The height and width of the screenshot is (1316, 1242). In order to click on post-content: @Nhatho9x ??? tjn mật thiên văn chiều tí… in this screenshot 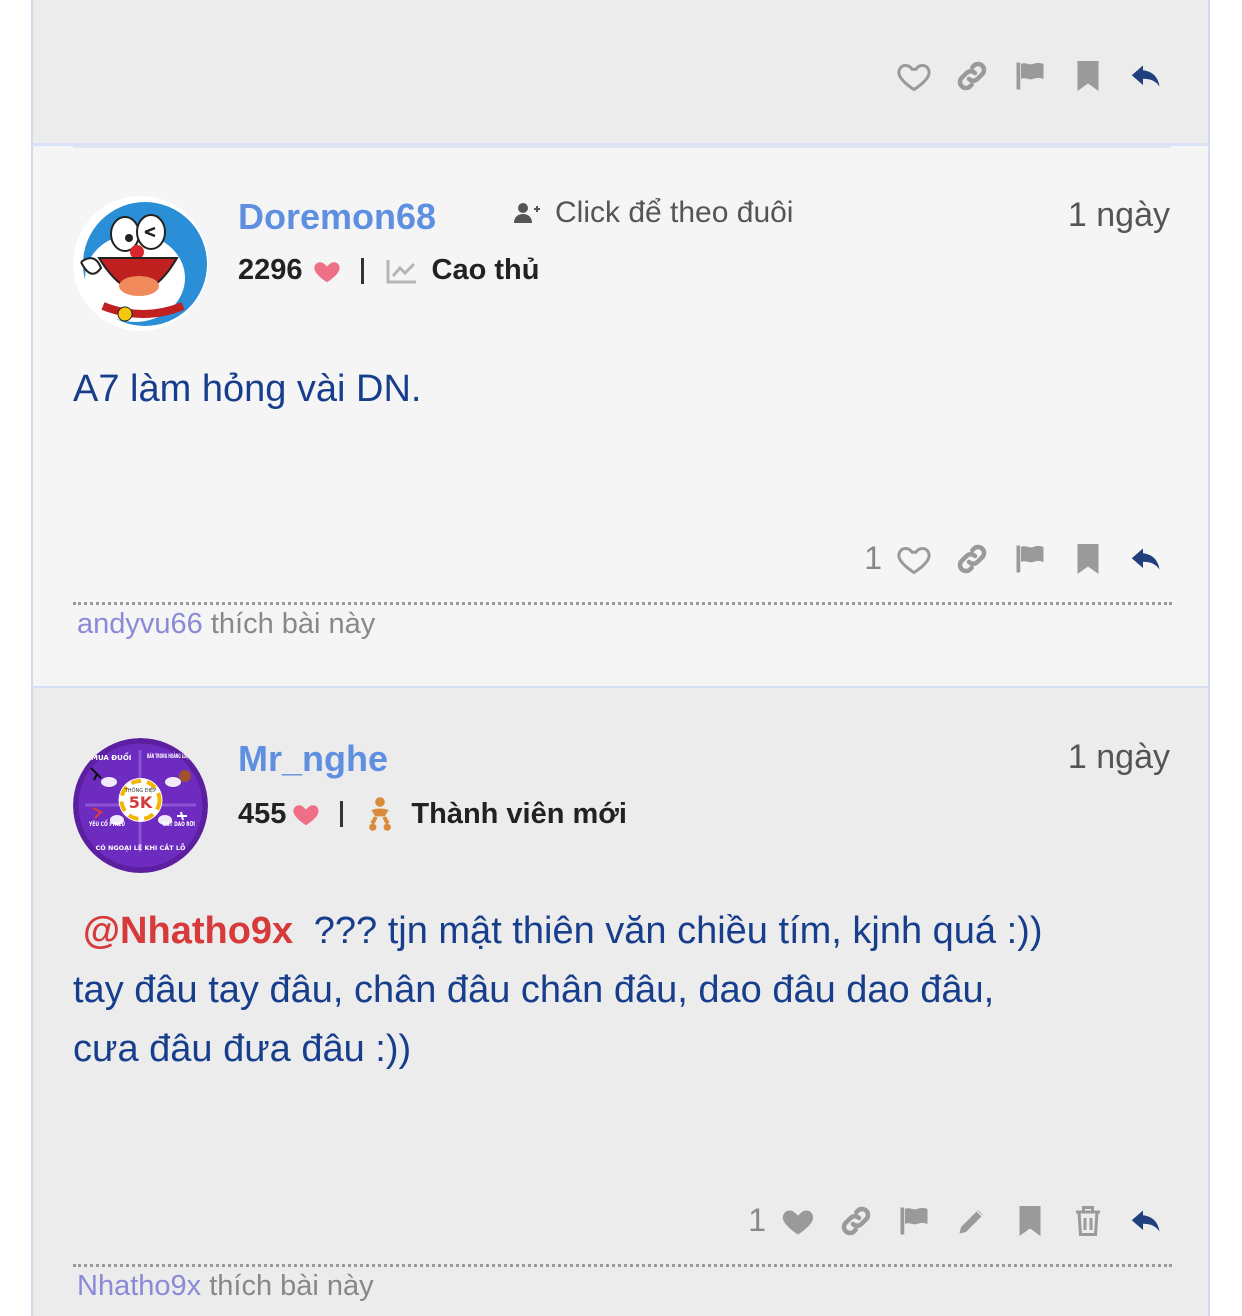, I will do `click(610, 990)`.